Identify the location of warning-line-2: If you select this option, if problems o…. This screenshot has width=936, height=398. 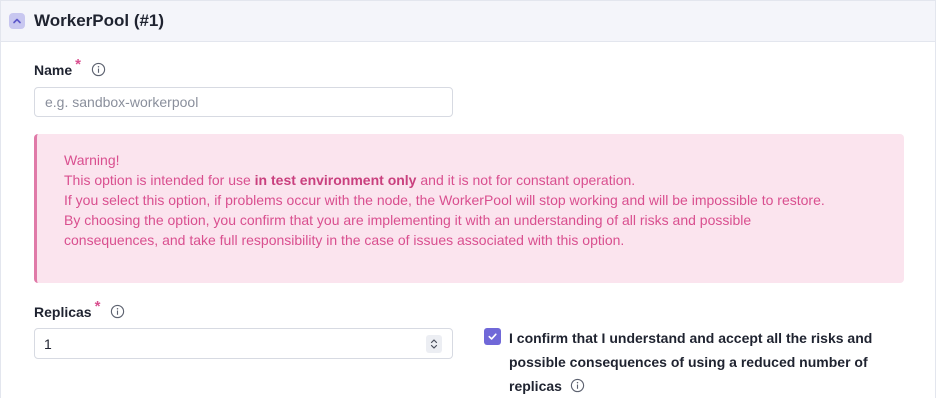
(444, 200).